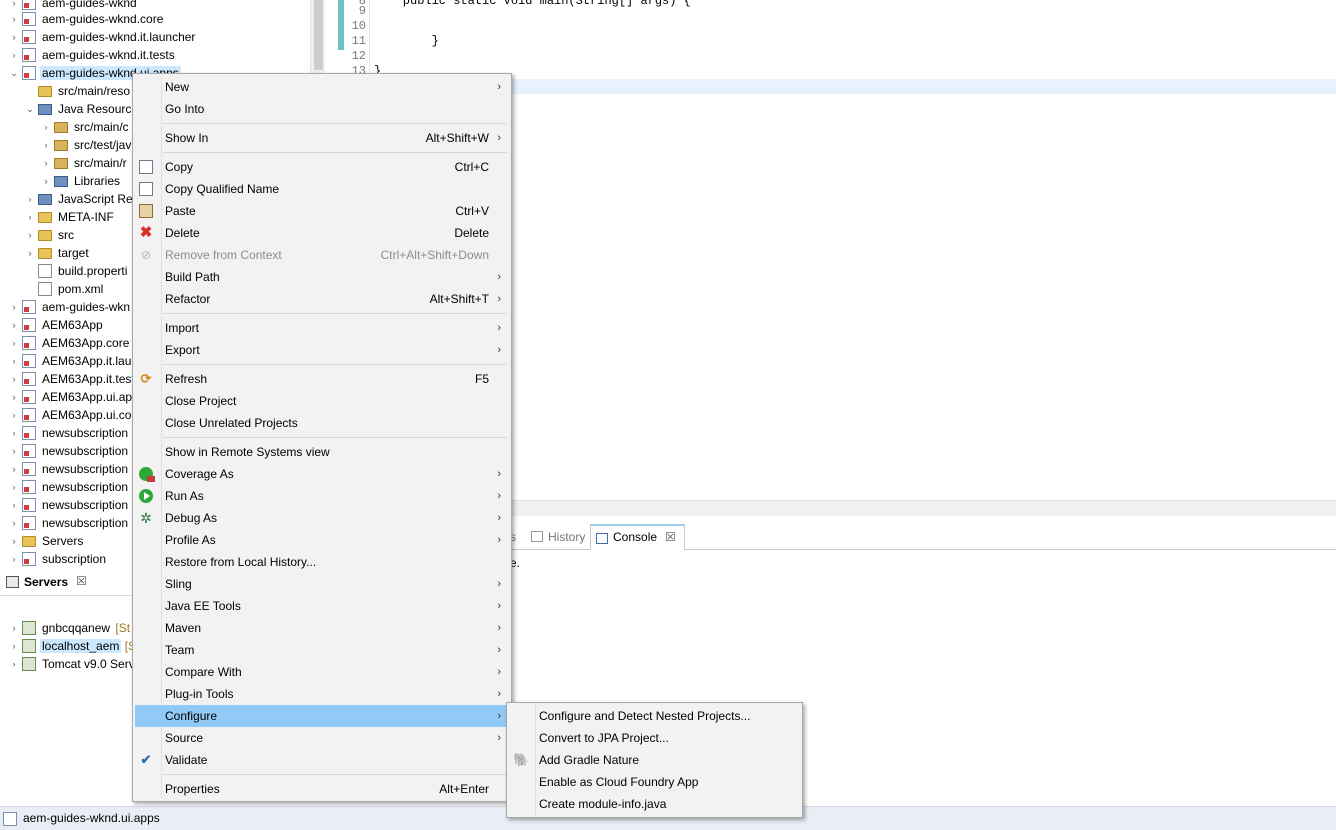  I want to click on tree-item: › src/test/jav, so click(86, 145).